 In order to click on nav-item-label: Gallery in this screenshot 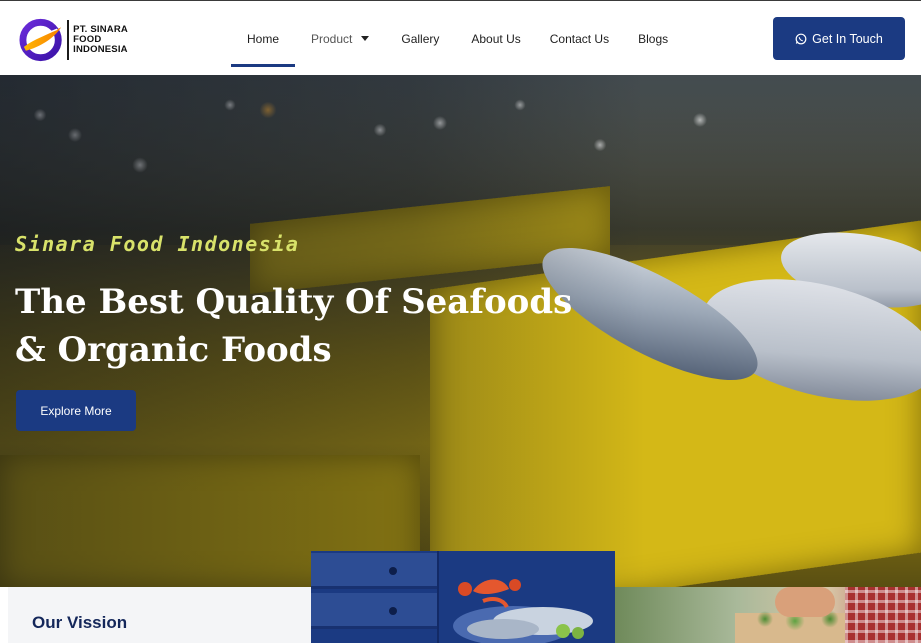, I will do `click(420, 38)`.